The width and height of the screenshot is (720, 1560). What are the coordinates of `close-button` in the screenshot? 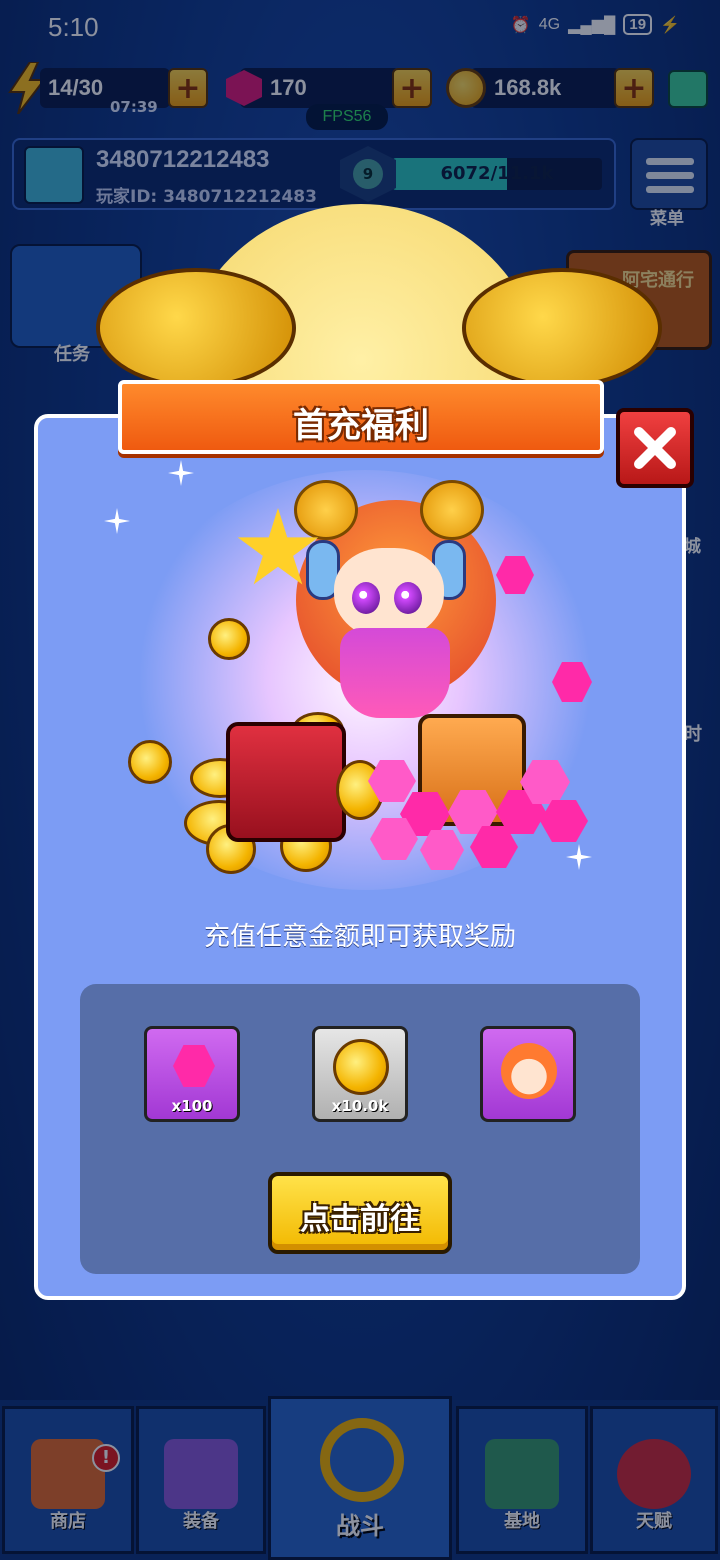 It's located at (655, 448).